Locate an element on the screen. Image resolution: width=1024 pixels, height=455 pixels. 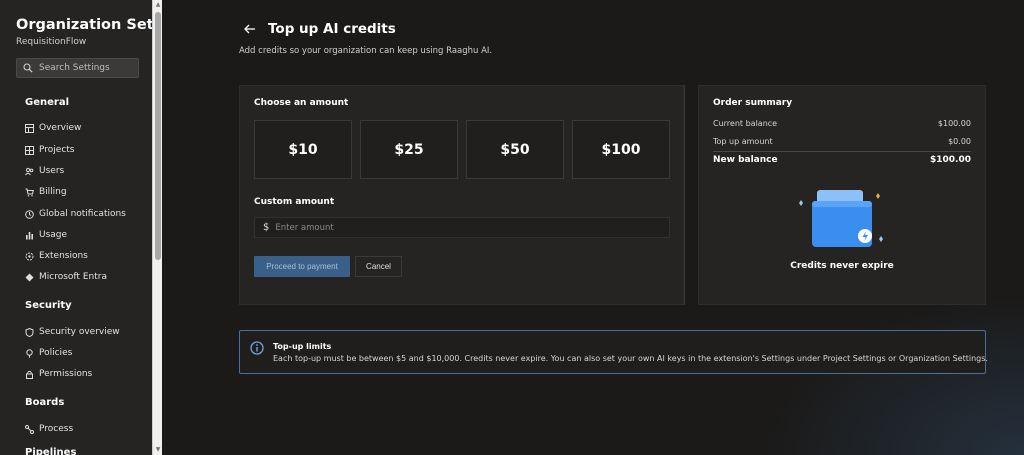
order-summary-heading: Order summary is located at coordinates (753, 103).